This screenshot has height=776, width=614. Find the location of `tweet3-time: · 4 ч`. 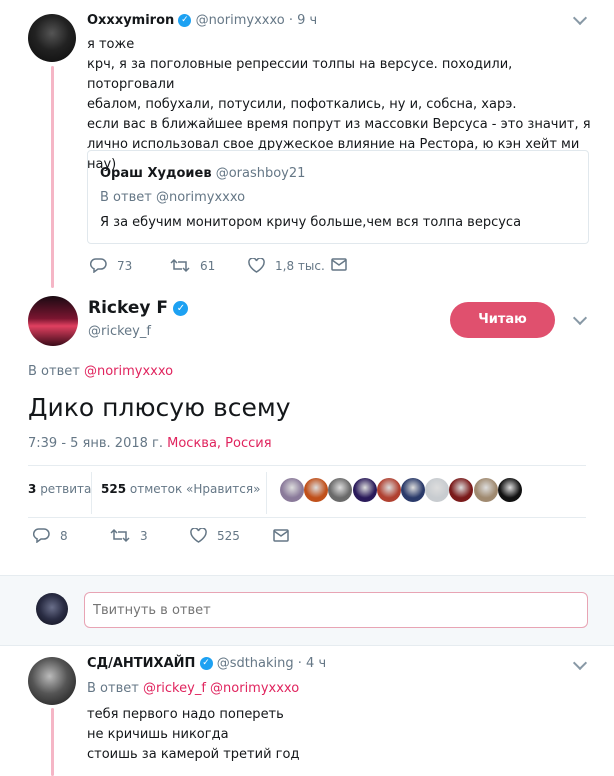

tweet3-time: · 4 ч is located at coordinates (312, 663).